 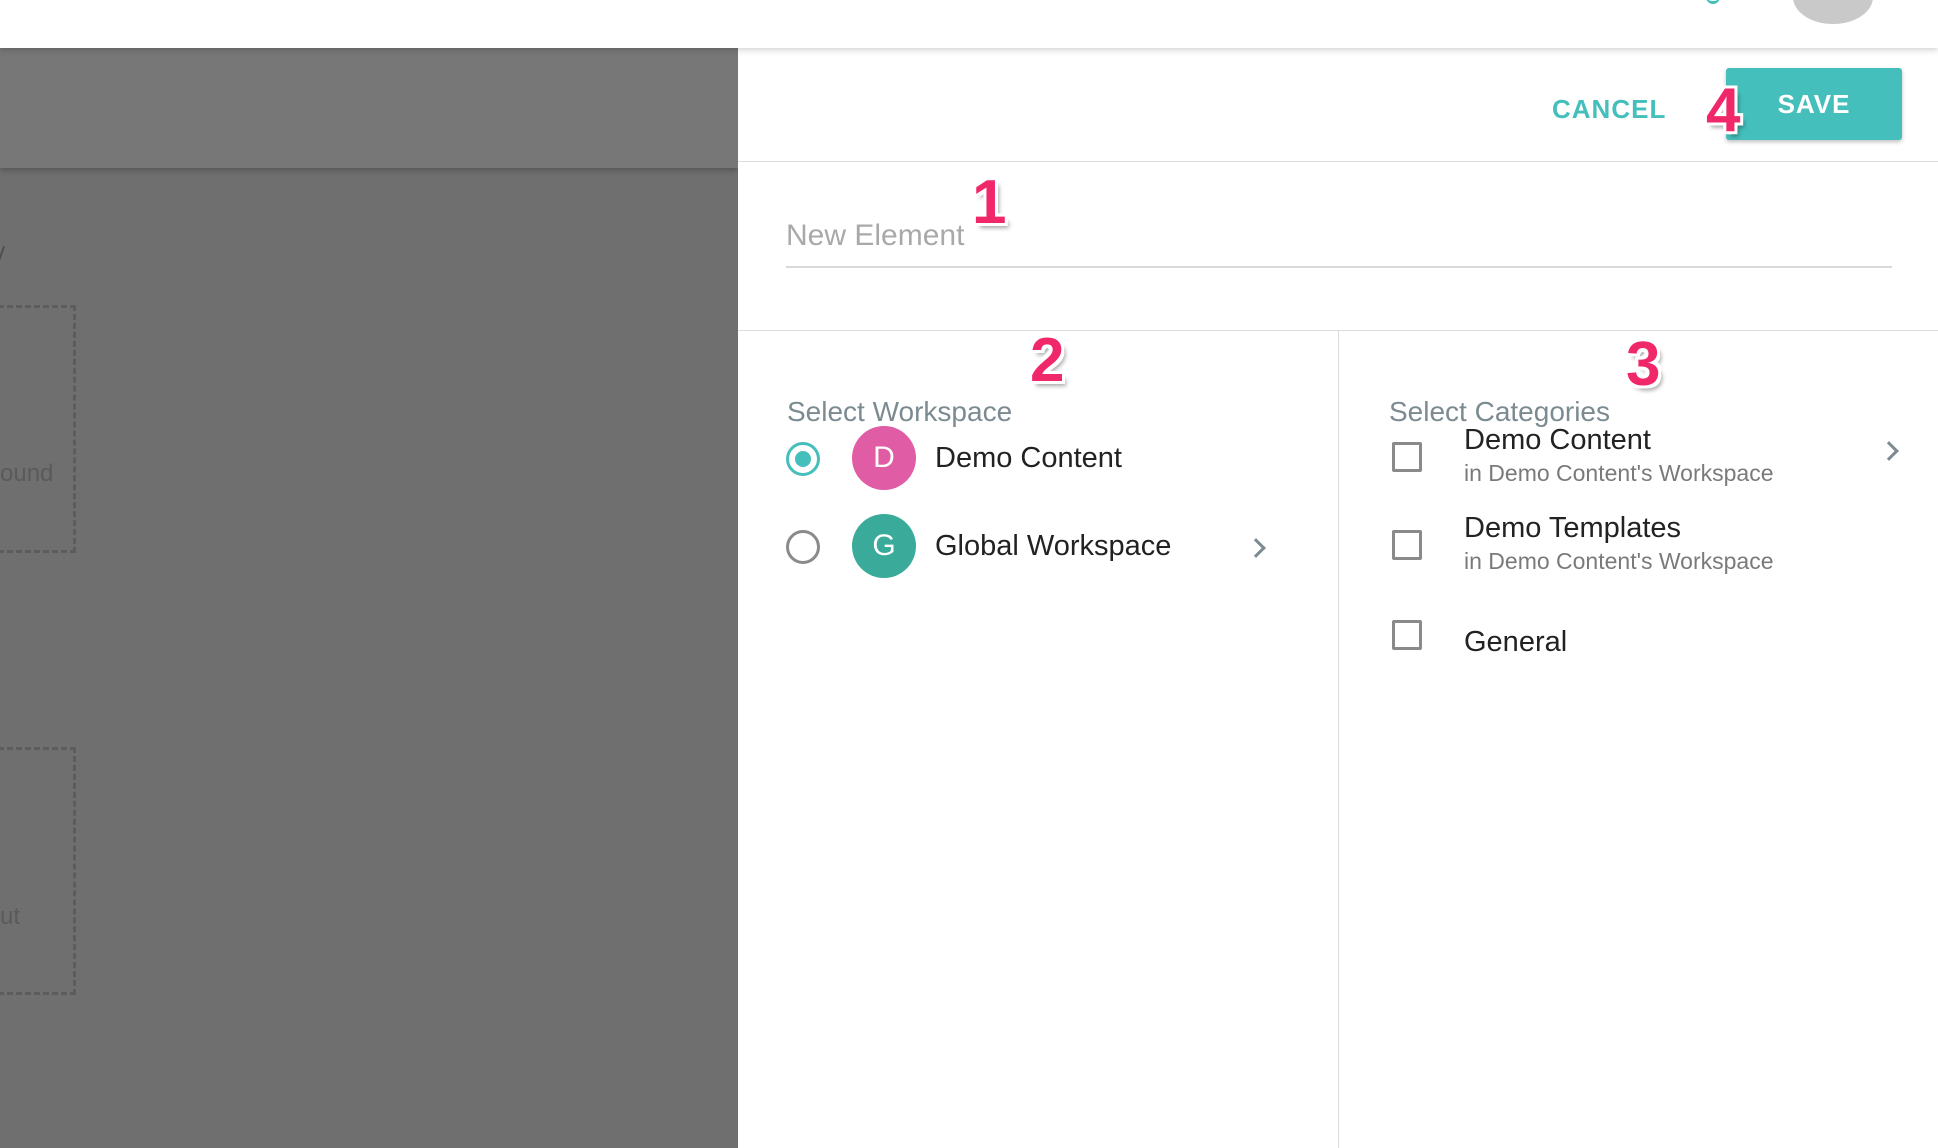 I want to click on background-dropzone-label: ut, so click(x=10, y=916).